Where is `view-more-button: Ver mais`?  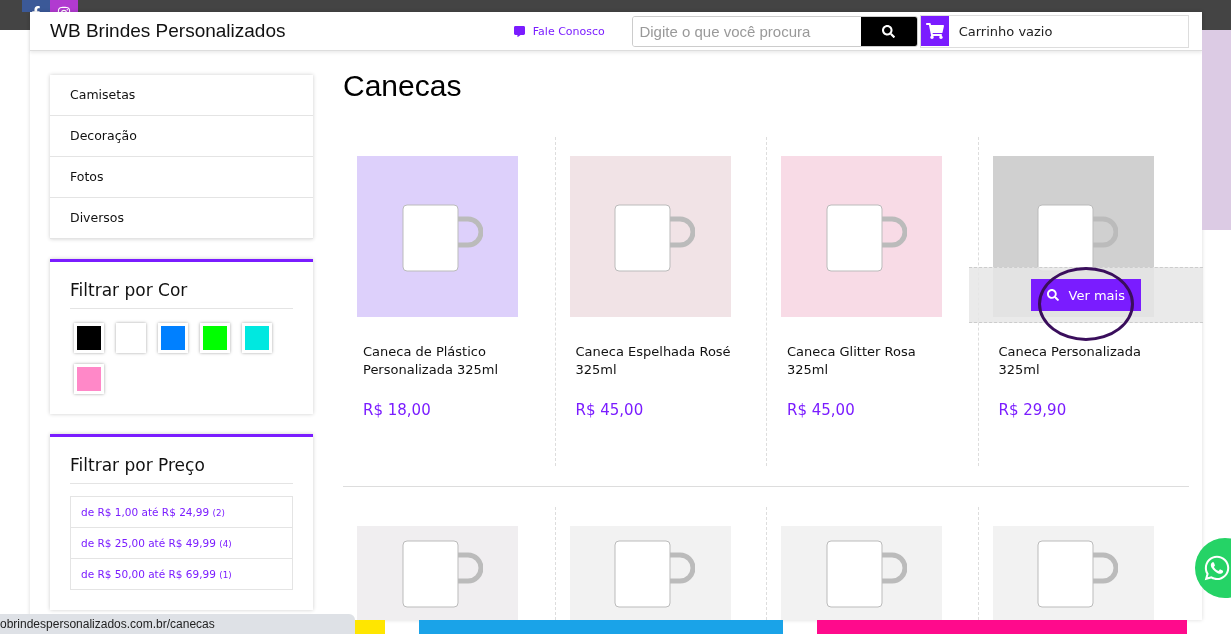
view-more-button: Ver mais is located at coordinates (1085, 295).